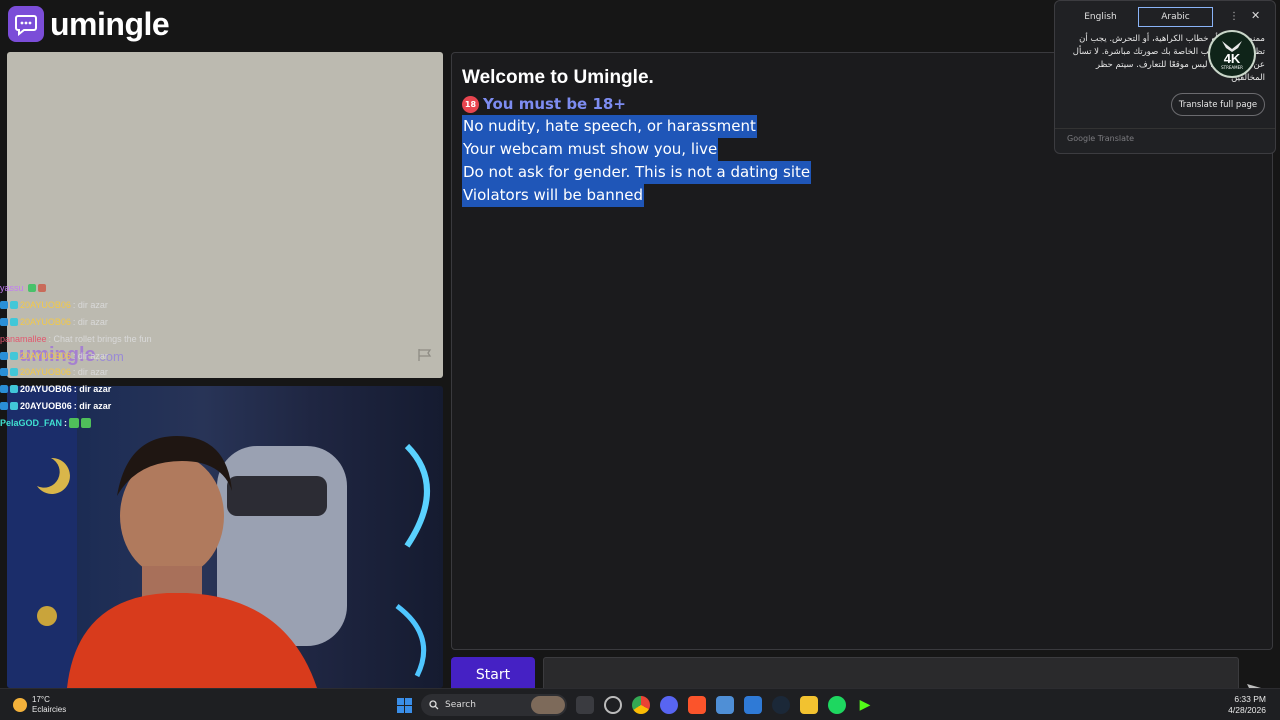 This screenshot has width=1280, height=720. Describe the element at coordinates (49, 709) in the screenshot. I see `weather-condition: Eclaircies` at that location.